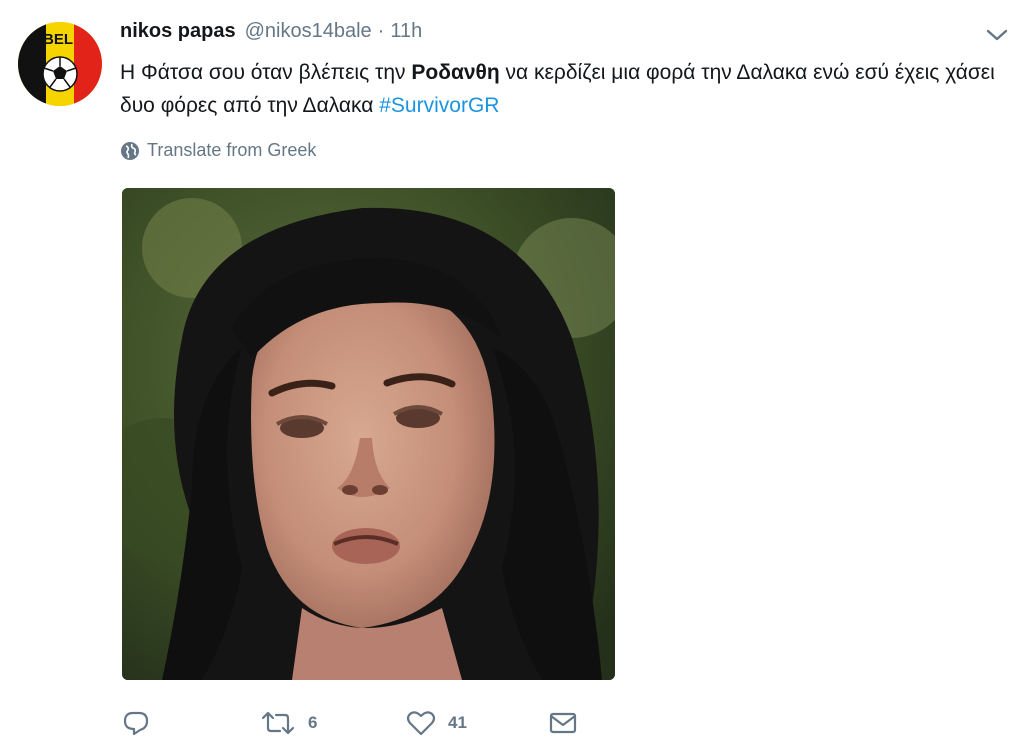 This screenshot has height=744, width=1024. Describe the element at coordinates (455, 72) in the screenshot. I see `tweet-text-bold: Ροδανθη` at that location.